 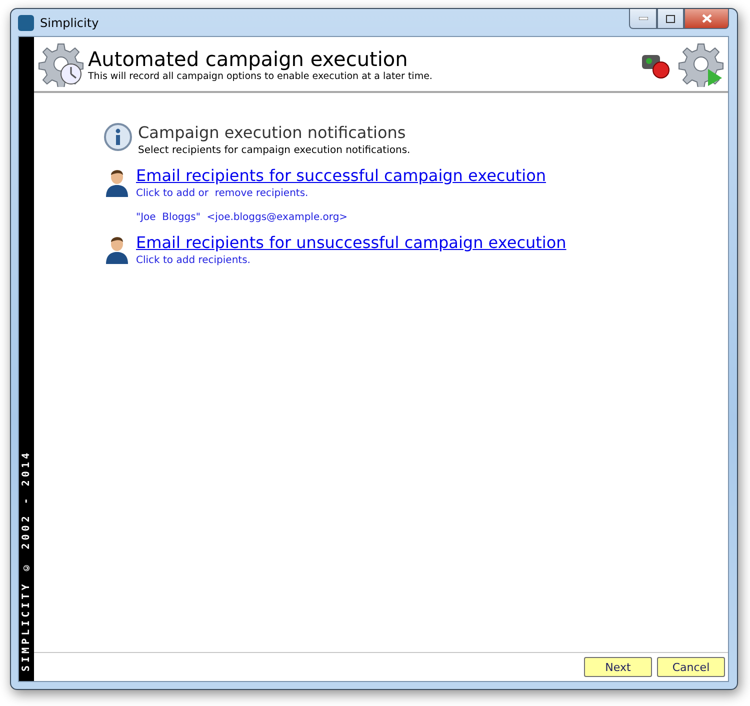 I want to click on window-title: Simplicity, so click(x=69, y=23).